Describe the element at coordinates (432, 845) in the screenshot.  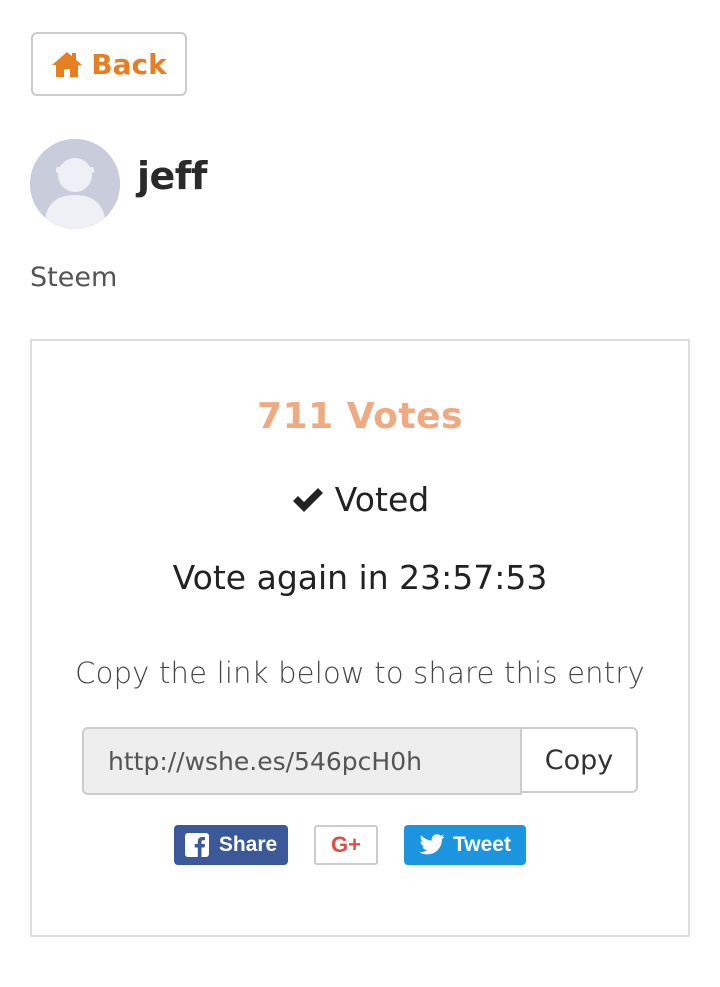
I see `twitter-icon` at that location.